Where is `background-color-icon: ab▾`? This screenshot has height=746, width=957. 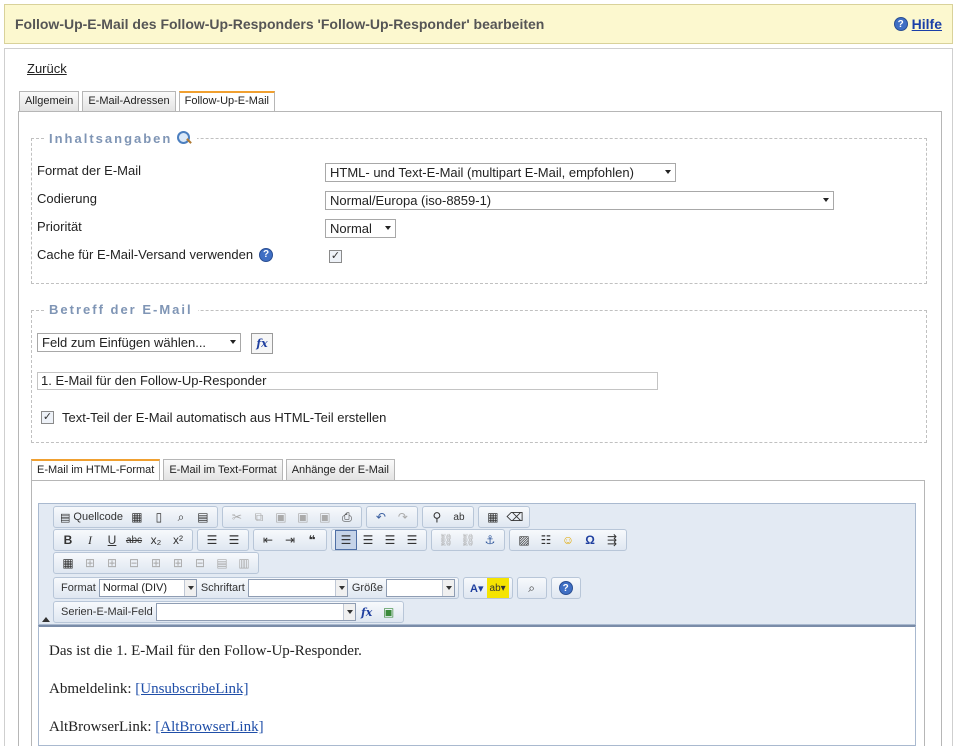
background-color-icon: ab▾ is located at coordinates (497, 588).